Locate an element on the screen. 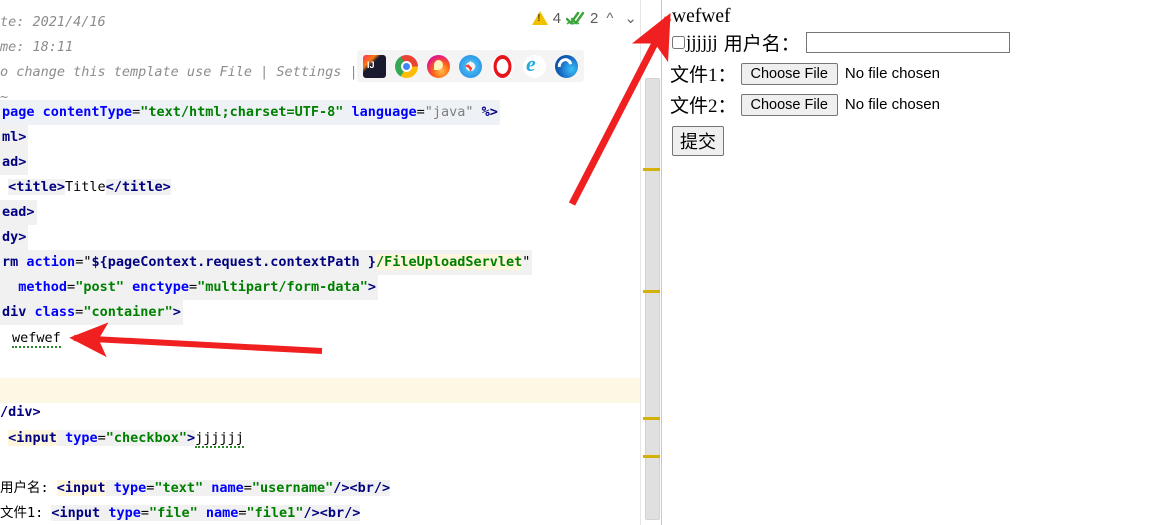 Image resolution: width=1176 pixels, height=525 pixels. token-title-text: Title is located at coordinates (85, 187).